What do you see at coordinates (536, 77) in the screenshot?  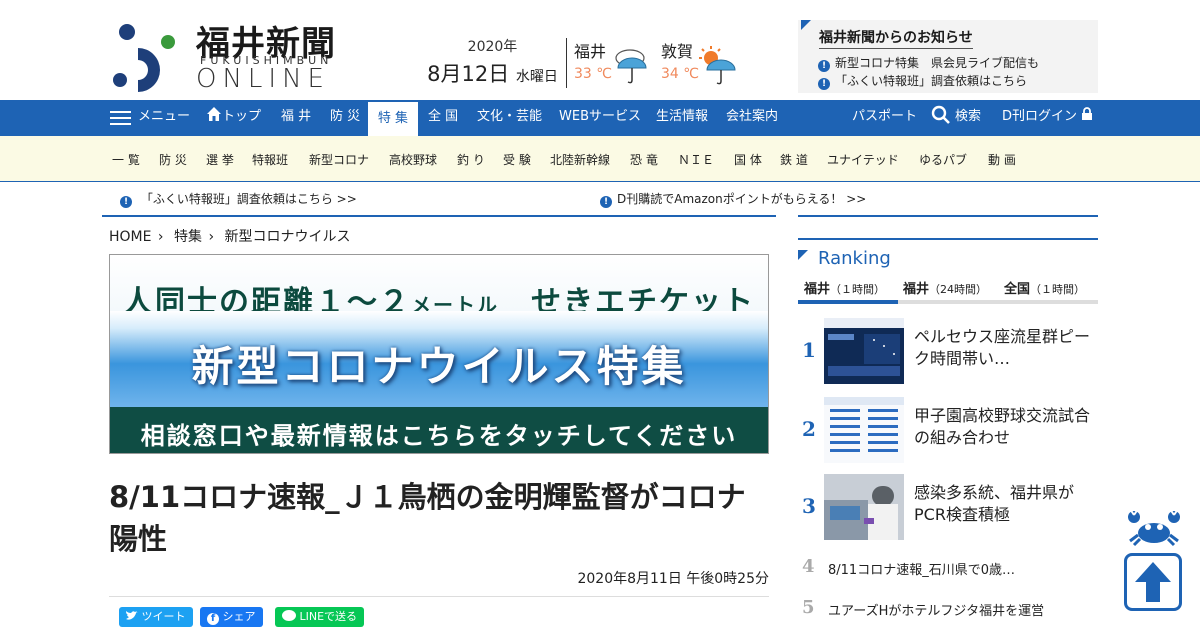 I see `date-weekday: 水曜日` at bounding box center [536, 77].